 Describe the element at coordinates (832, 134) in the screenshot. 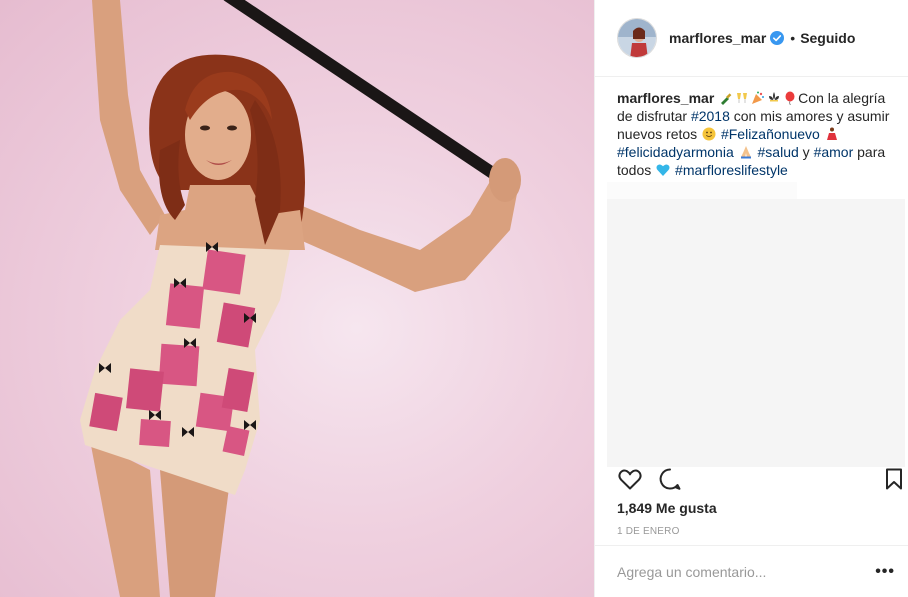

I see `dancer-icon` at that location.